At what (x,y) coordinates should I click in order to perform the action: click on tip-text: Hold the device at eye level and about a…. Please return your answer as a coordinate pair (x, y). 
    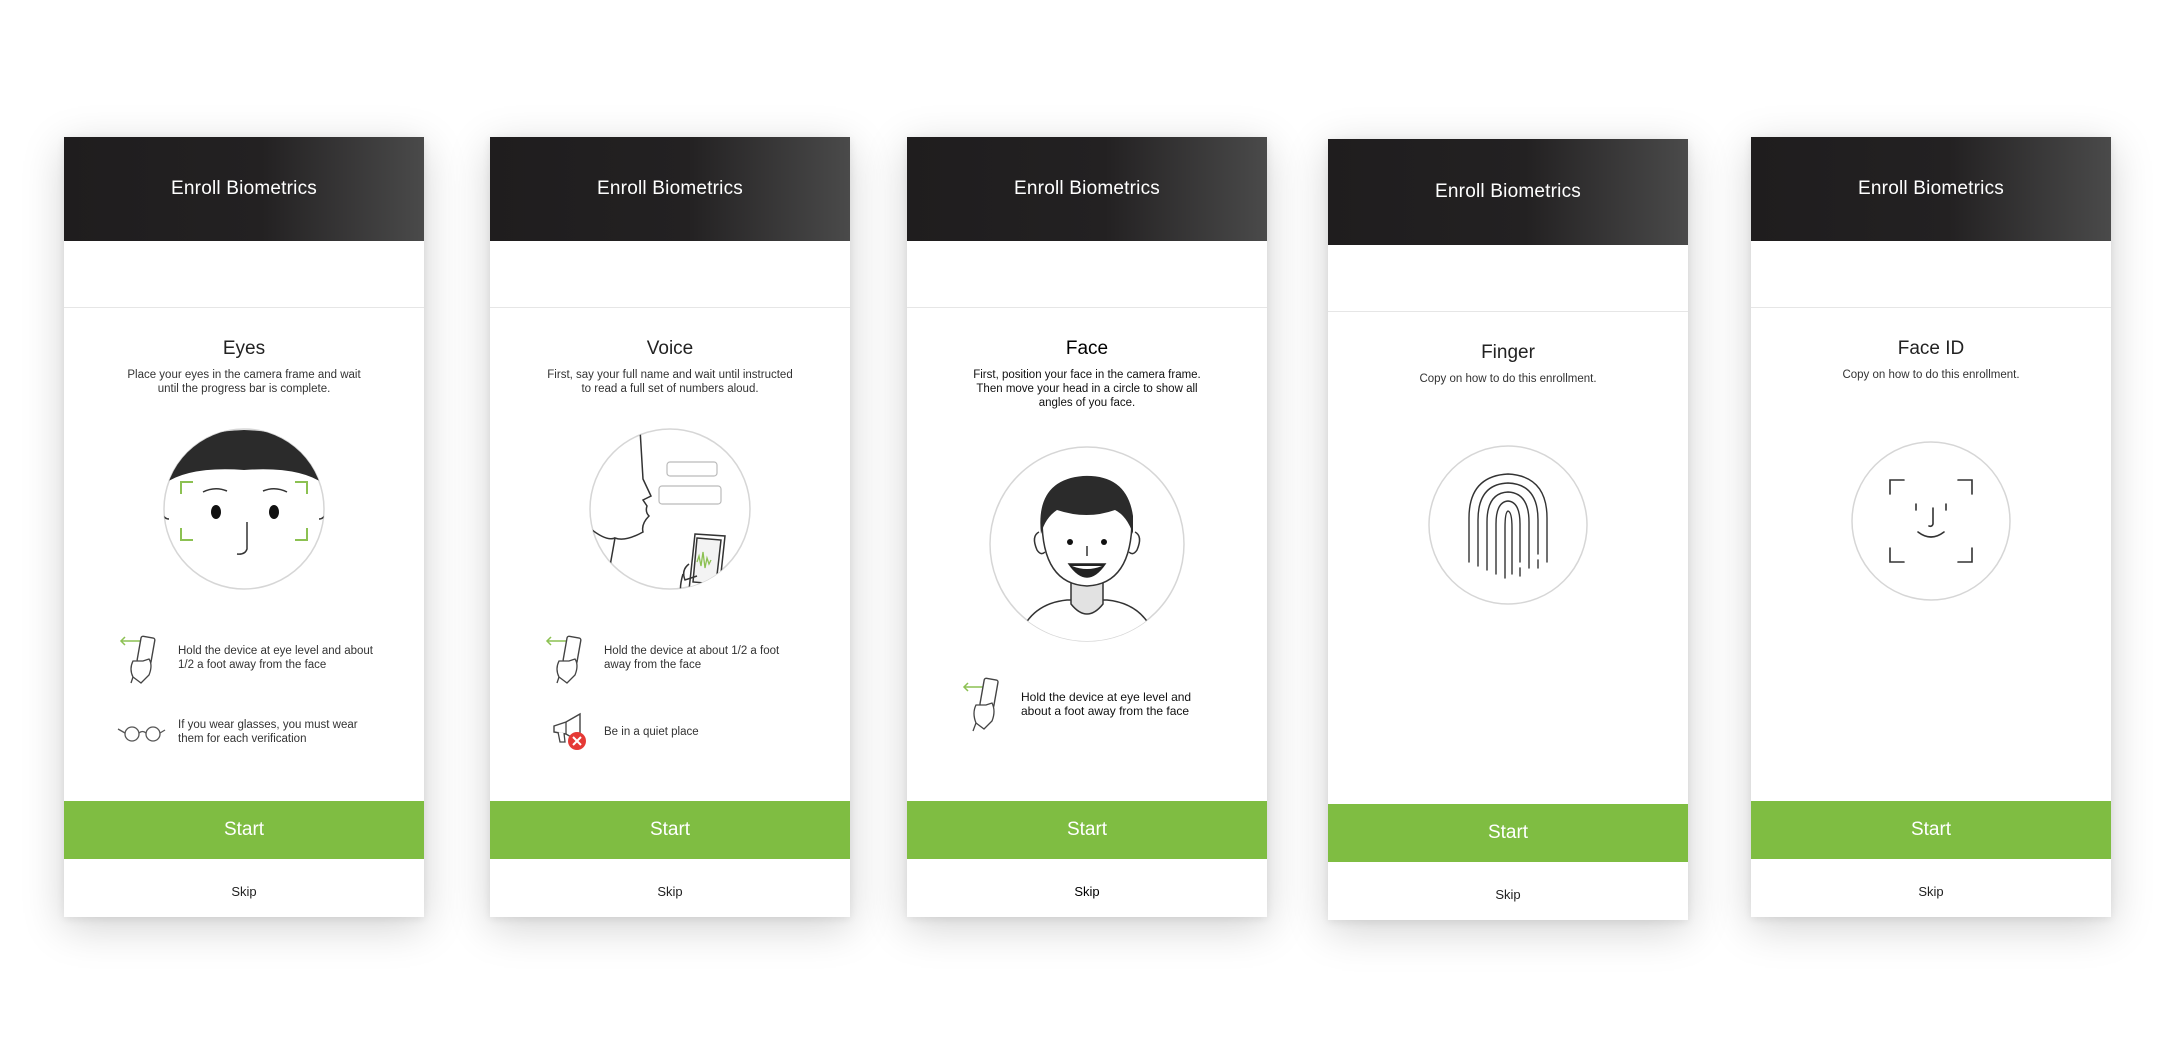
    Looking at the image, I should click on (1106, 704).